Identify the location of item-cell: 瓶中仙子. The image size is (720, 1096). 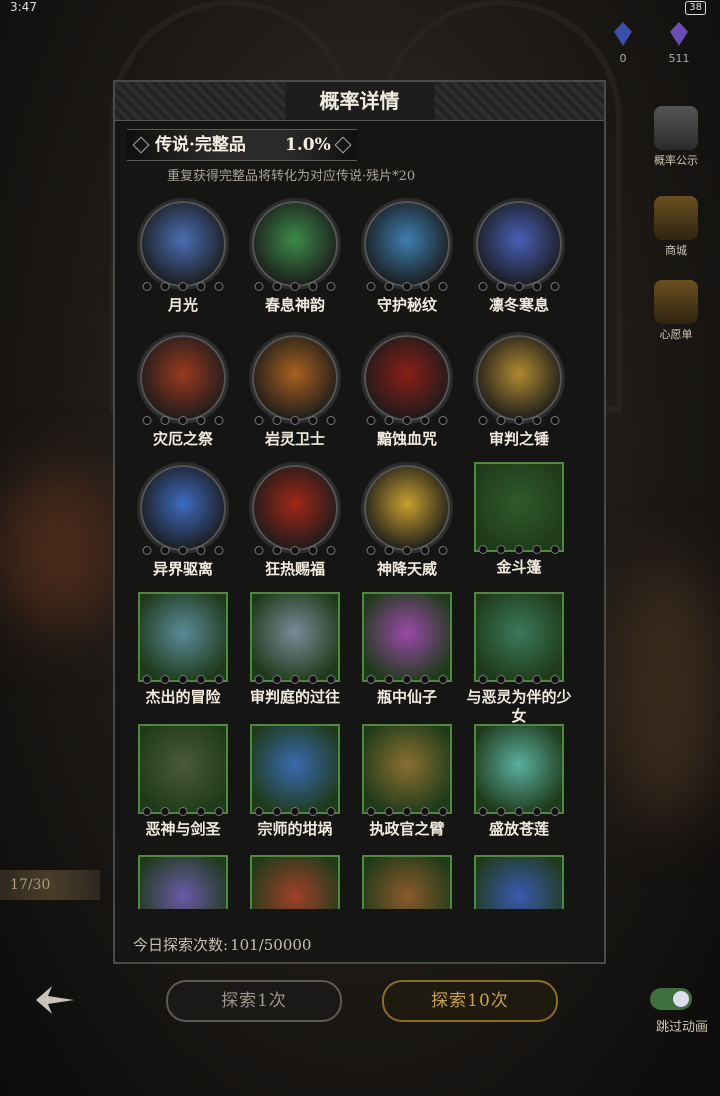
(407, 649).